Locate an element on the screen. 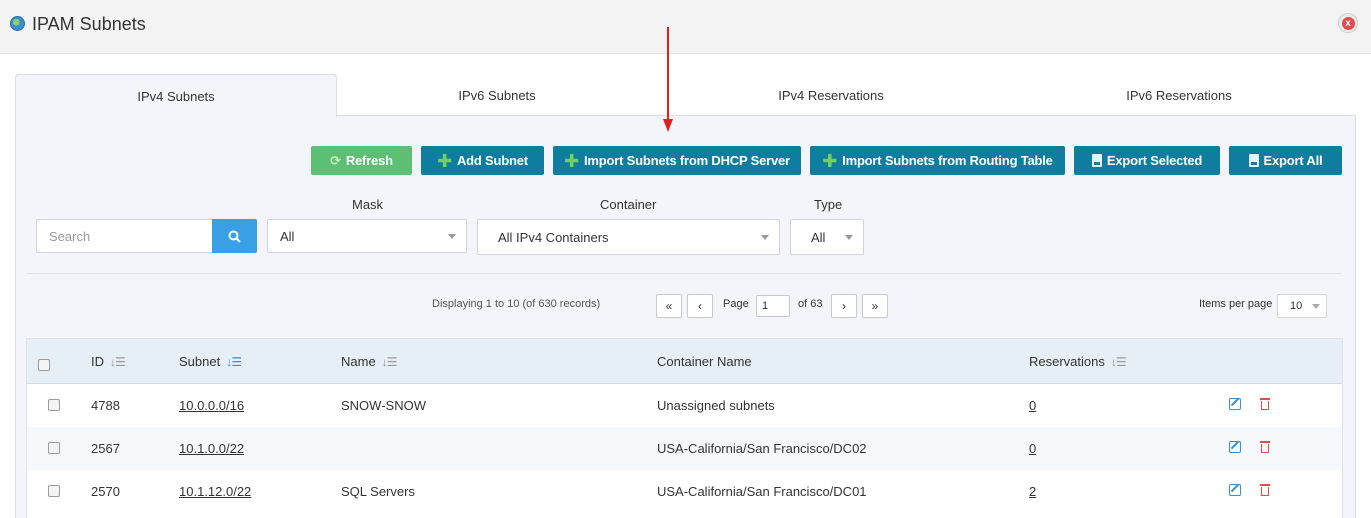 The image size is (1371, 518). add-subnet-button: ✚ Add Subnet is located at coordinates (482, 160).